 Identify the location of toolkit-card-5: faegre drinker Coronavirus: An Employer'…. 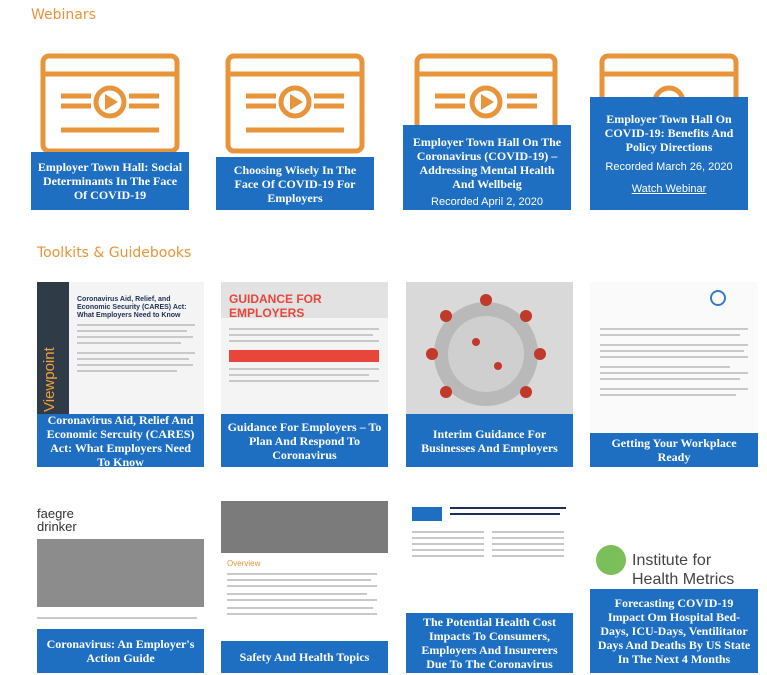
(120, 587).